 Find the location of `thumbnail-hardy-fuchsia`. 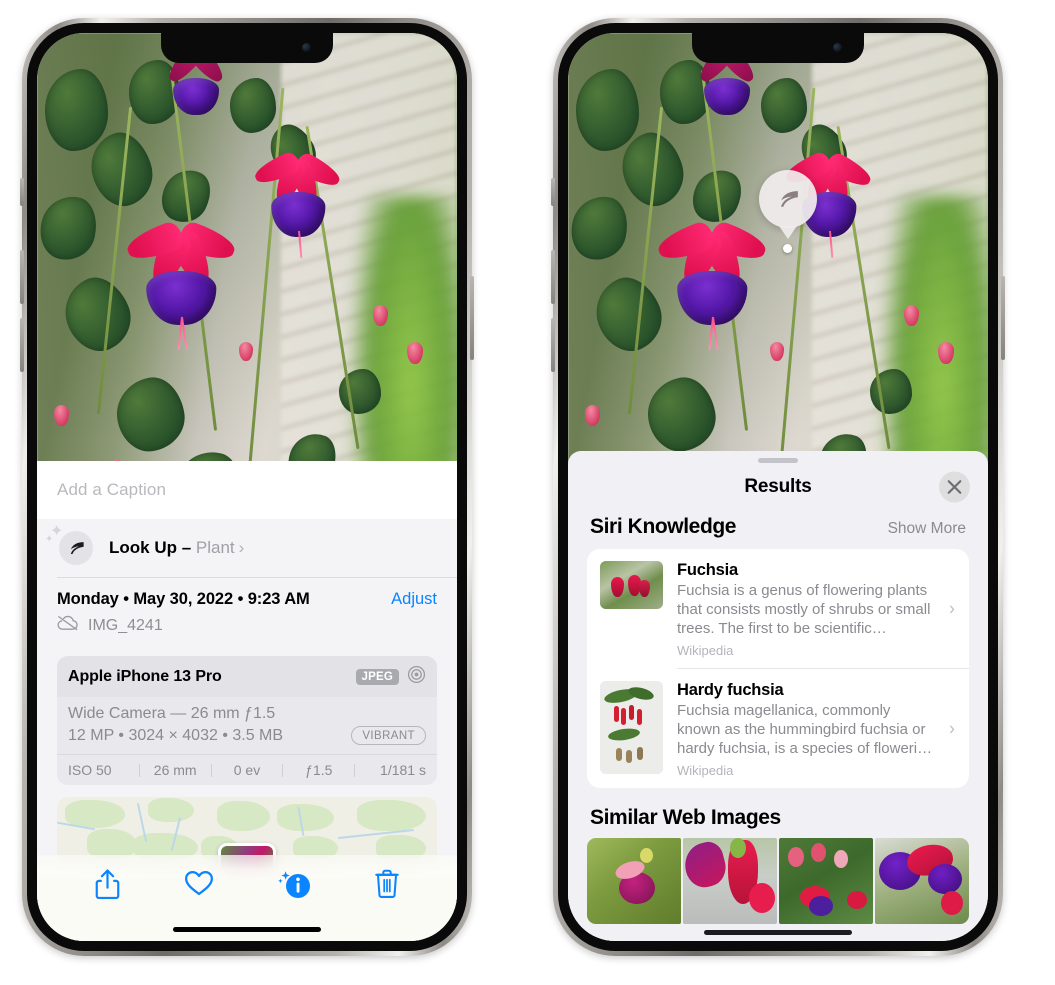

thumbnail-hardy-fuchsia is located at coordinates (631, 727).